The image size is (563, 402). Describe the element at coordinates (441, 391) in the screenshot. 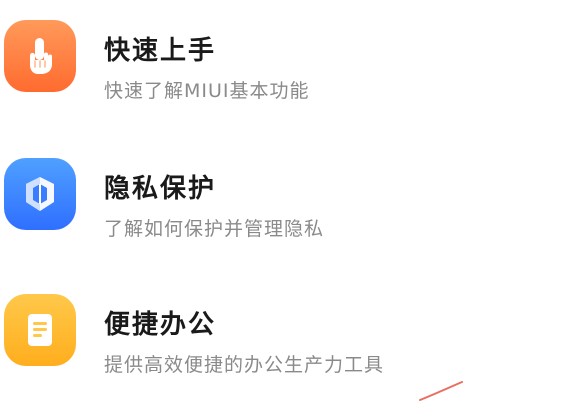

I see `decorative-stroke` at that location.